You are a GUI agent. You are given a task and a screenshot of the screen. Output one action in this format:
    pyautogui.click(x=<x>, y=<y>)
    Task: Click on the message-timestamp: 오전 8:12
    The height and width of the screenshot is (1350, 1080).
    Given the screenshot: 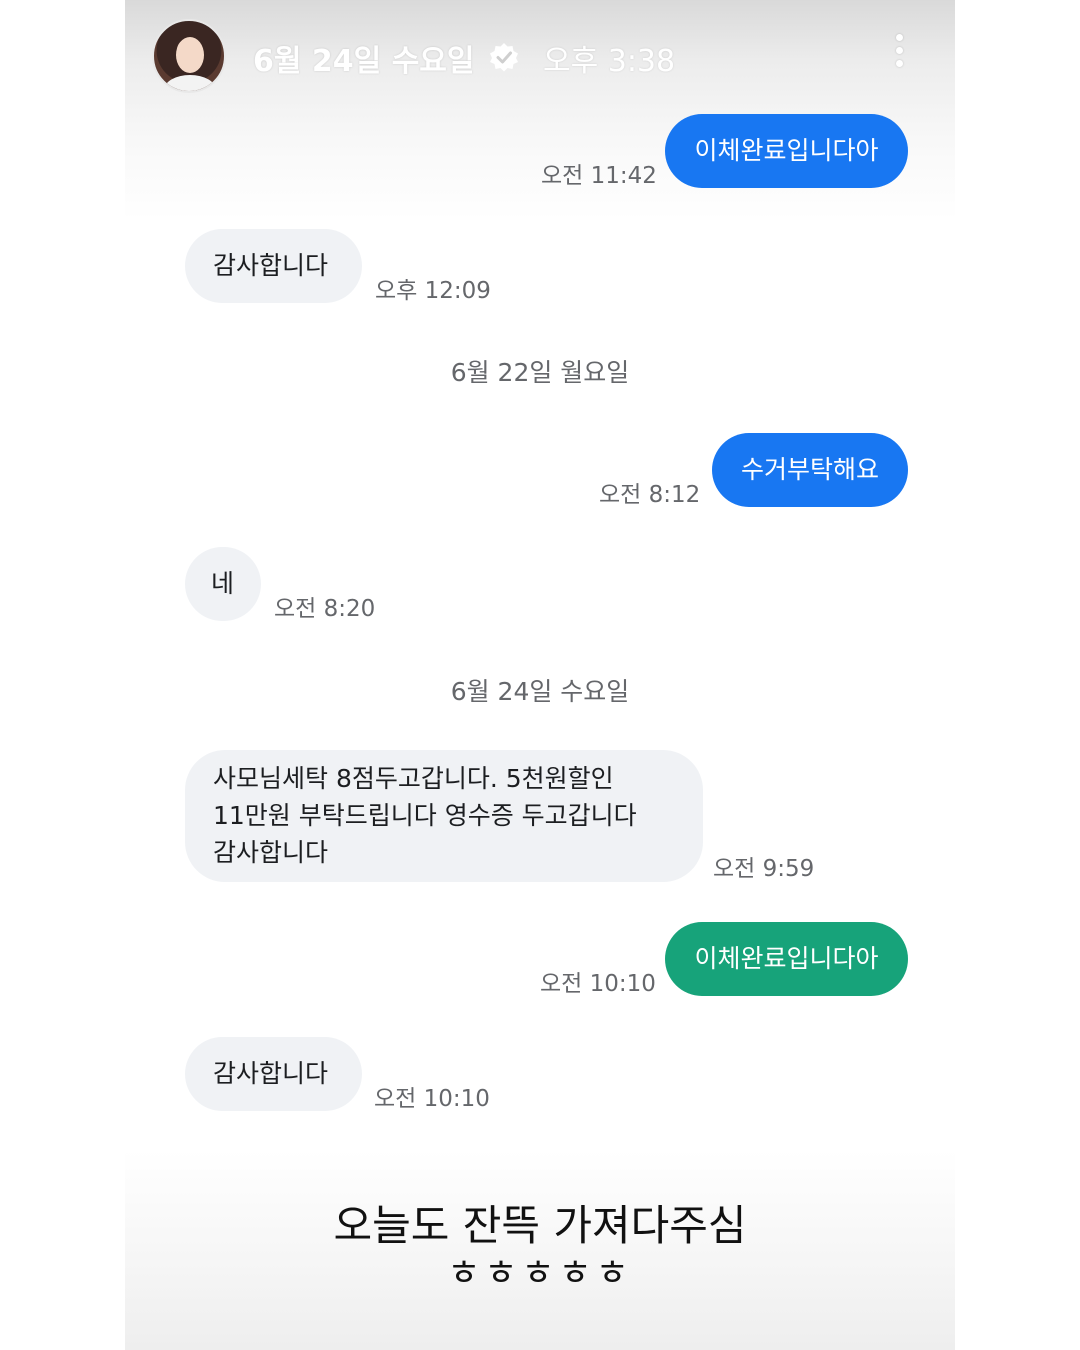 What is the action you would take?
    pyautogui.click(x=650, y=495)
    